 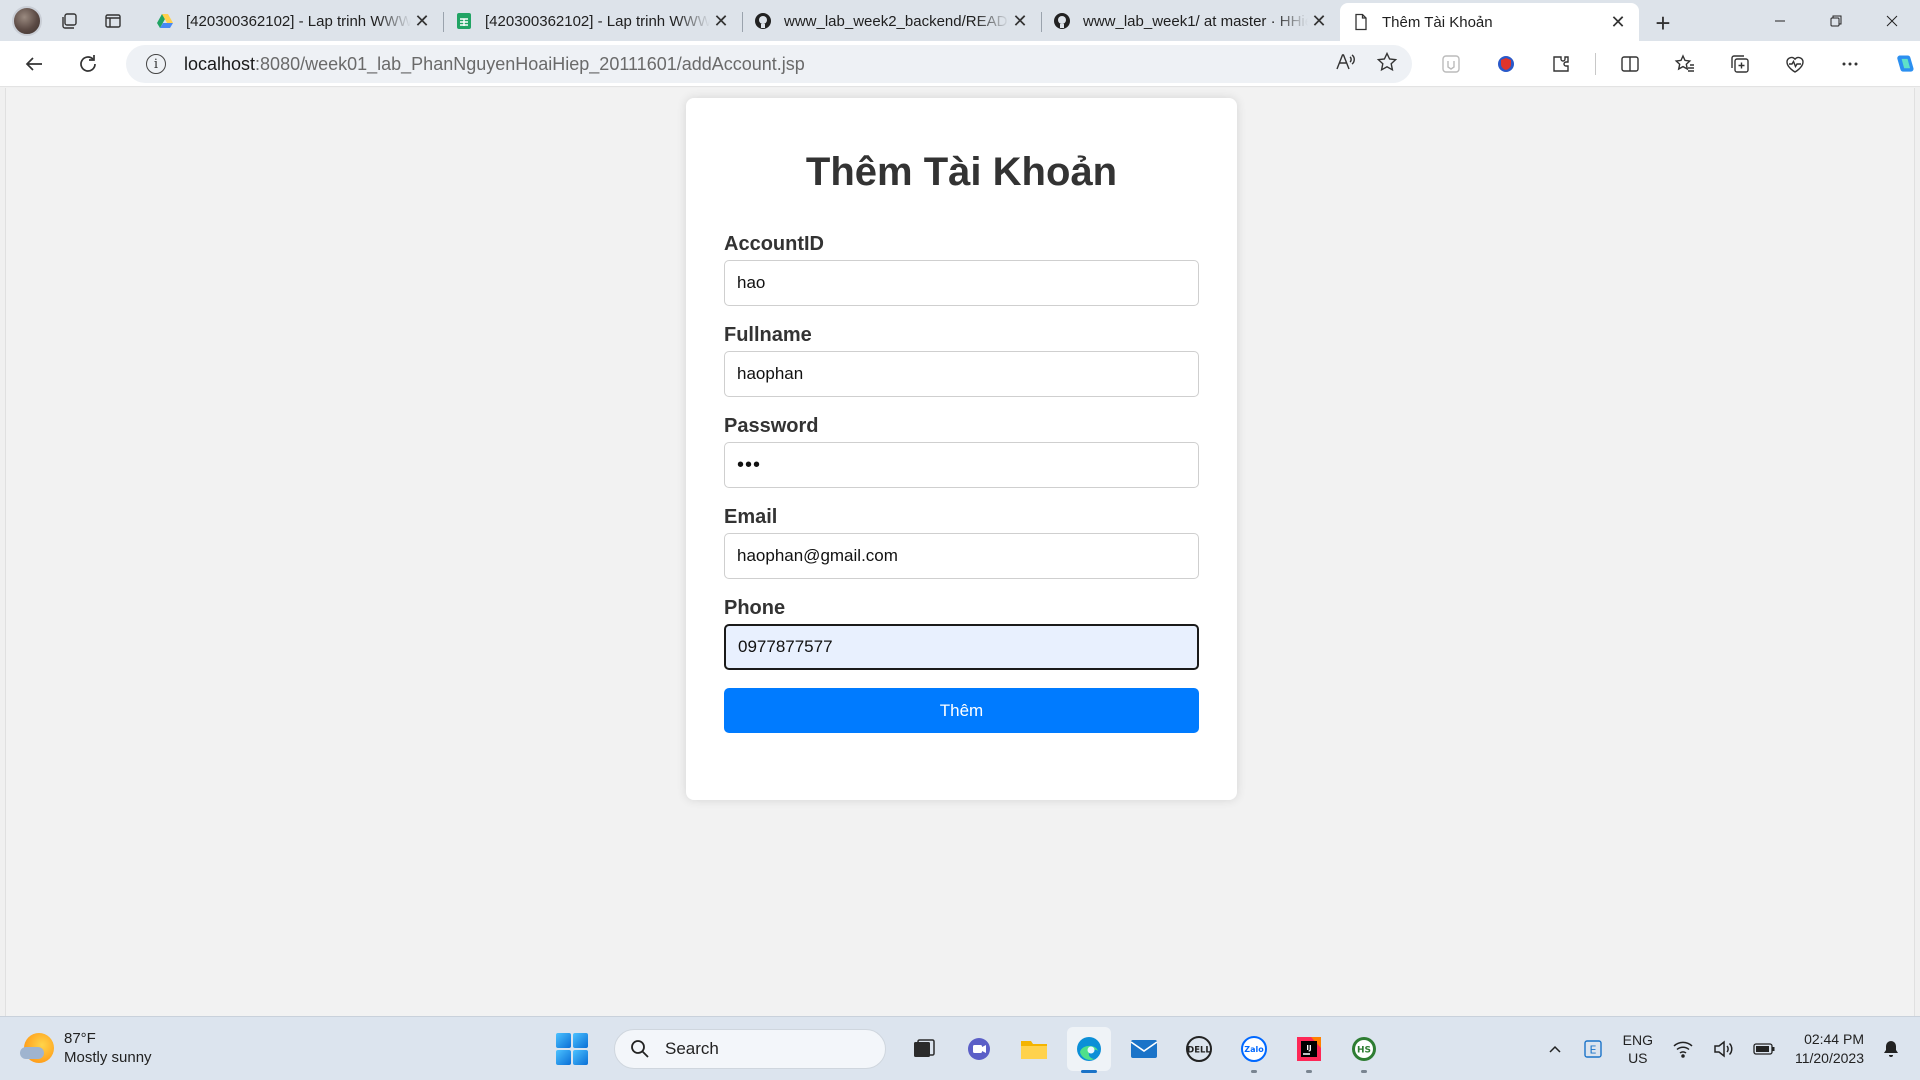 I want to click on back-icon, so click(x=34, y=64).